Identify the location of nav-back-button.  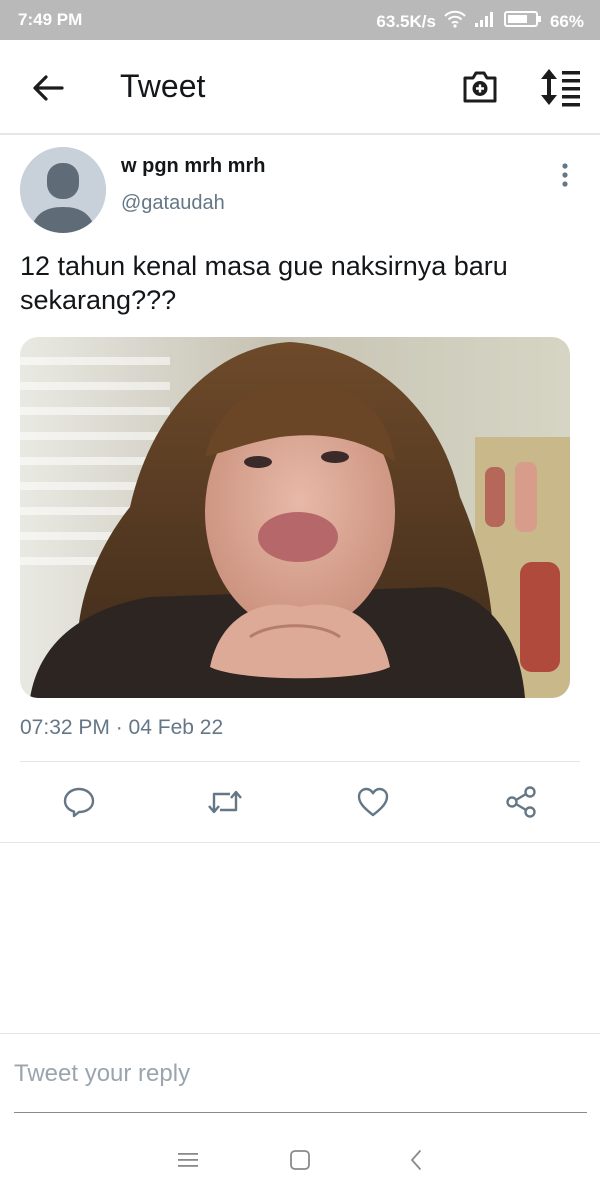
(416, 1160).